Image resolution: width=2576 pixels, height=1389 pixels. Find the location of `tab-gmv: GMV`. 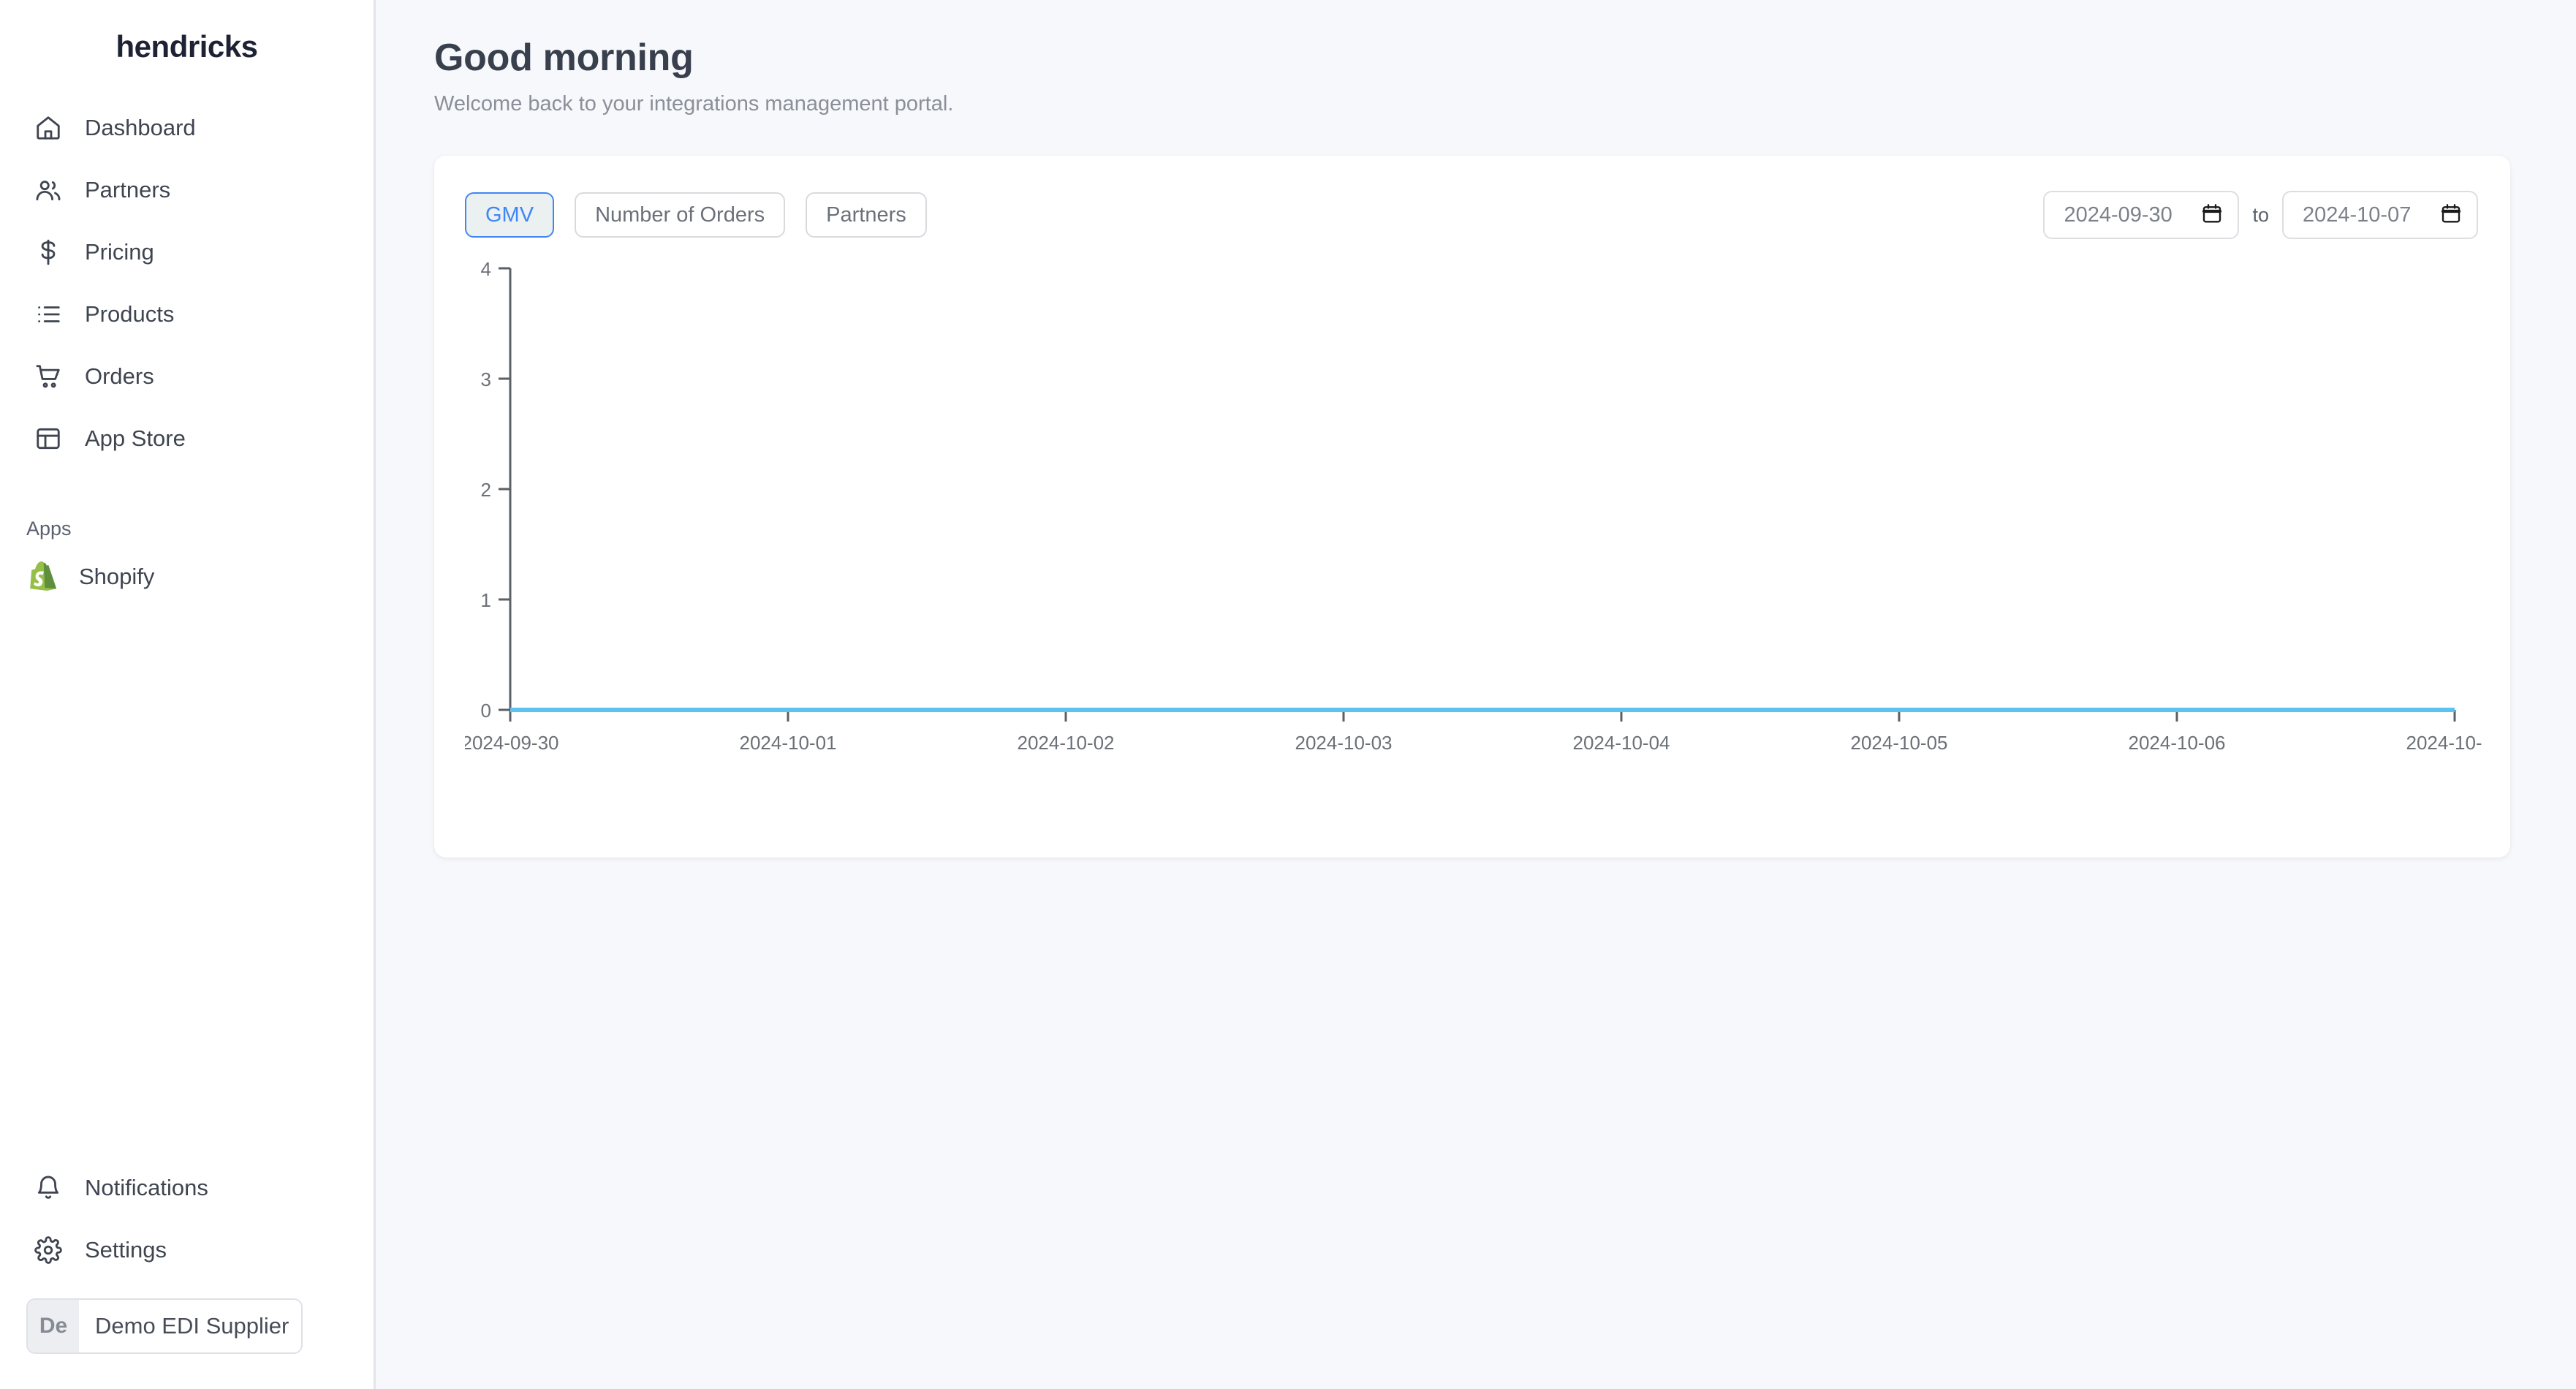

tab-gmv: GMV is located at coordinates (510, 215).